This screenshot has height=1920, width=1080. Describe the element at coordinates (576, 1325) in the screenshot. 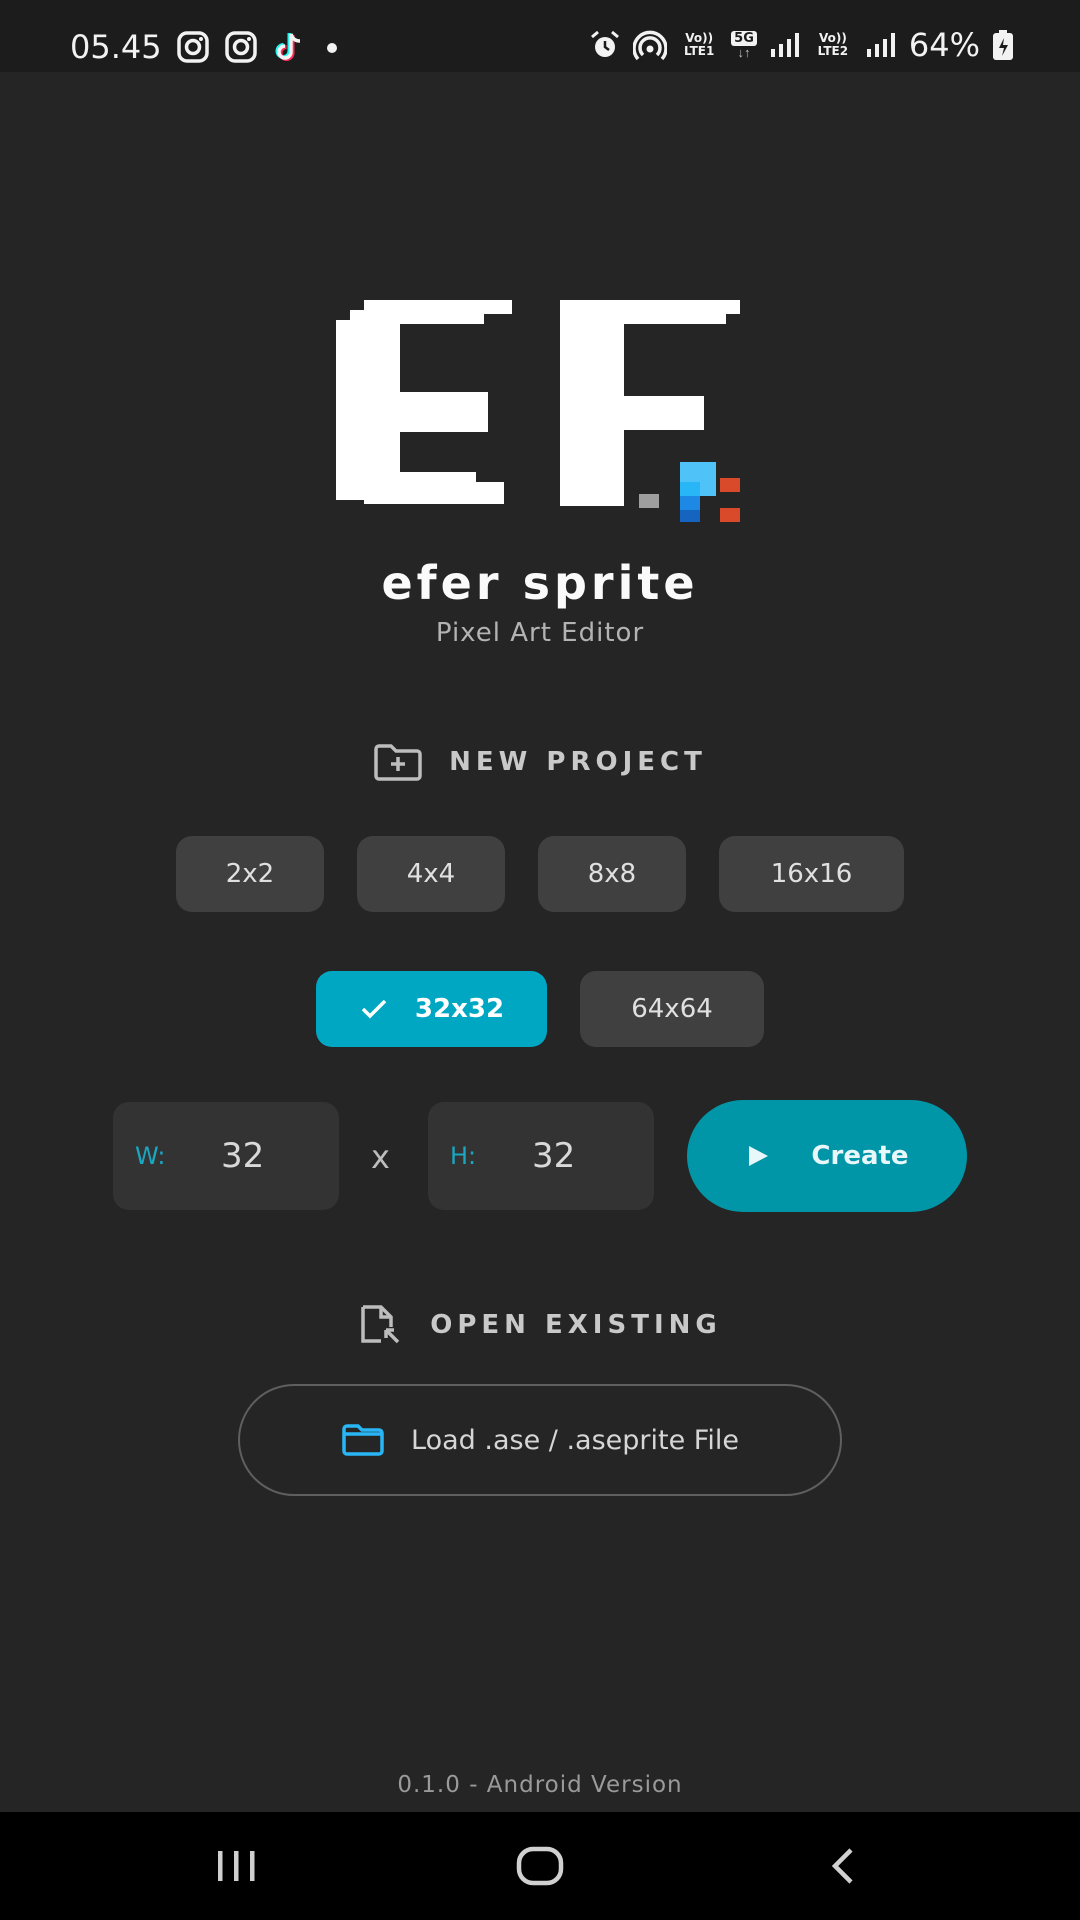

I see `open-existing-title: OPEN EXISTING` at that location.